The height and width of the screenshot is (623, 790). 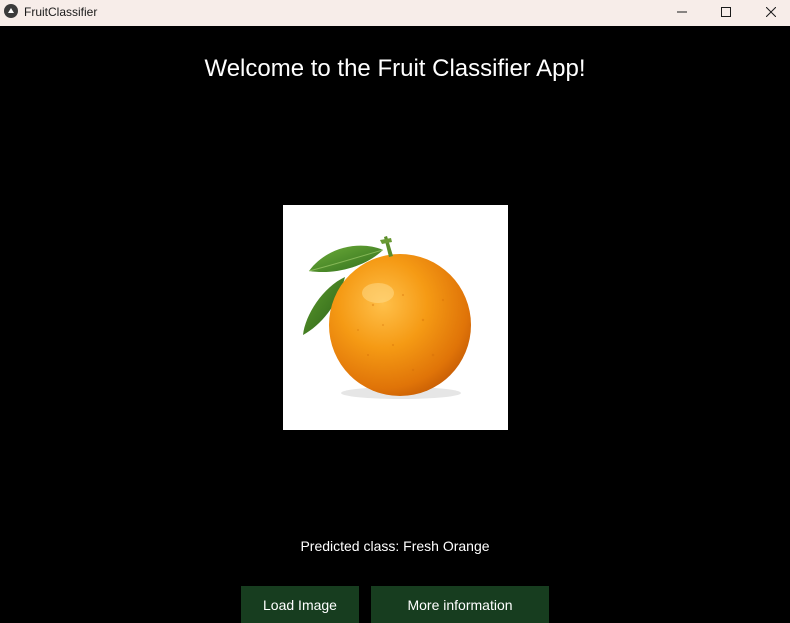 I want to click on maximize-icon, so click(x=726, y=13).